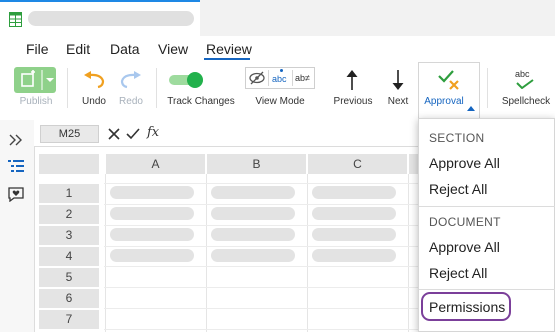  Describe the element at coordinates (153, 132) in the screenshot. I see `function-icon: fx` at that location.